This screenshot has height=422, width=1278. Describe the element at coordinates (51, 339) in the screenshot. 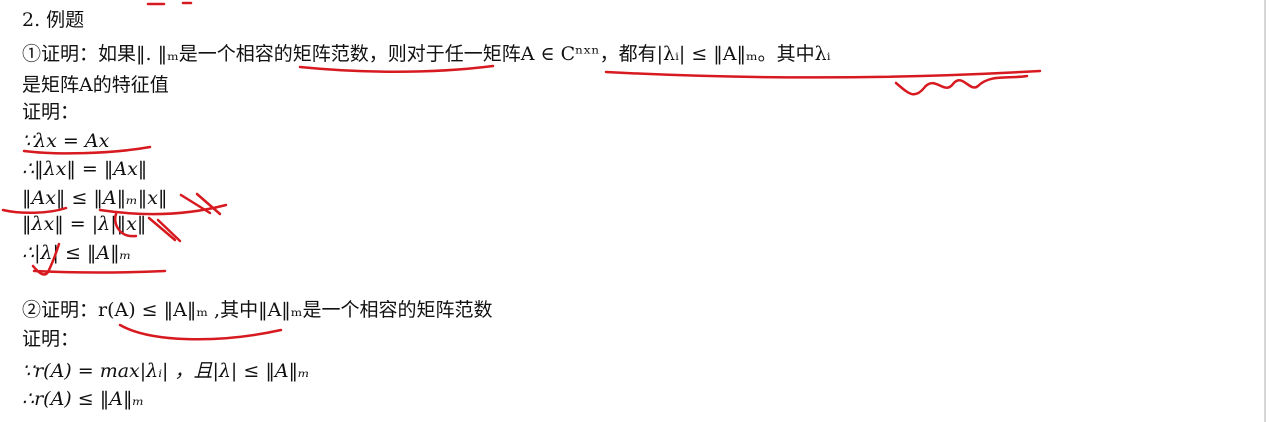

I see `proof-2-label: 证明：` at that location.